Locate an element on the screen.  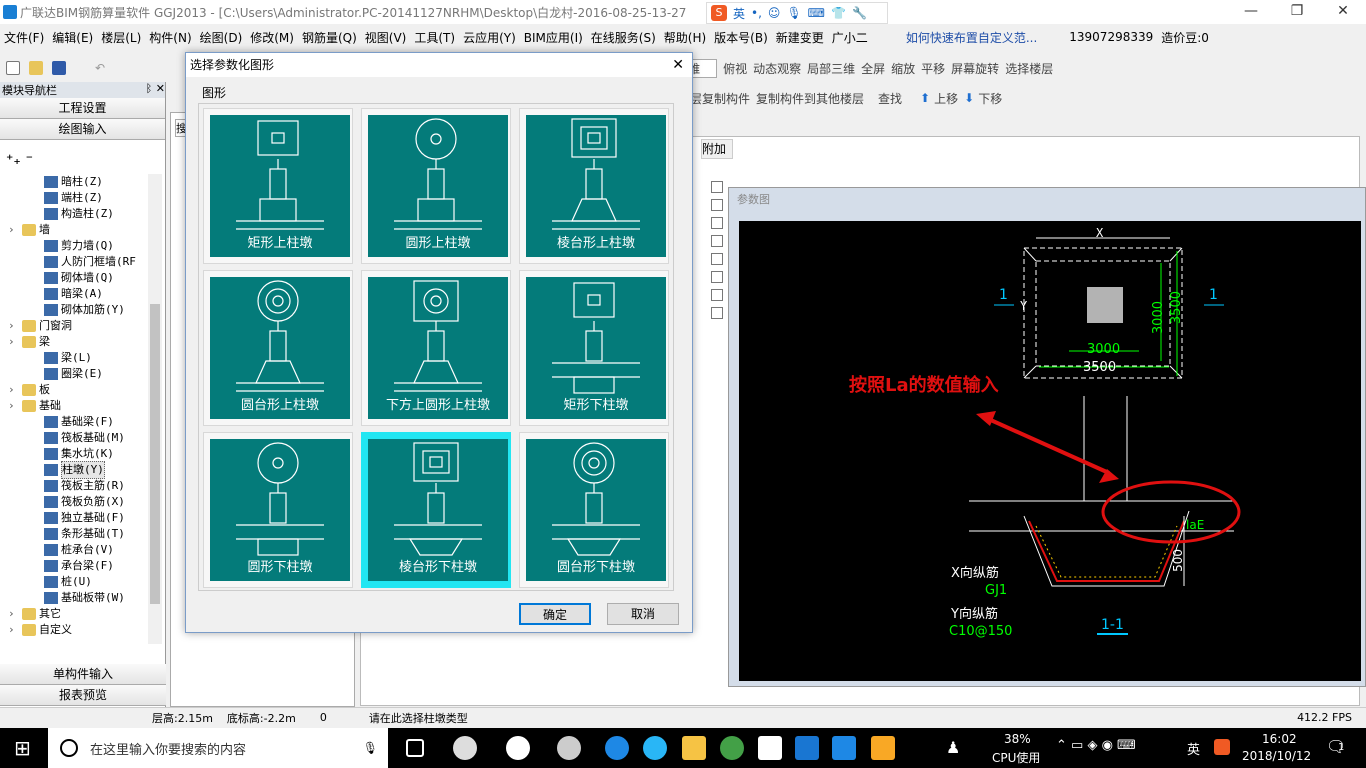
green-app-icon is located at coordinates (732, 748).